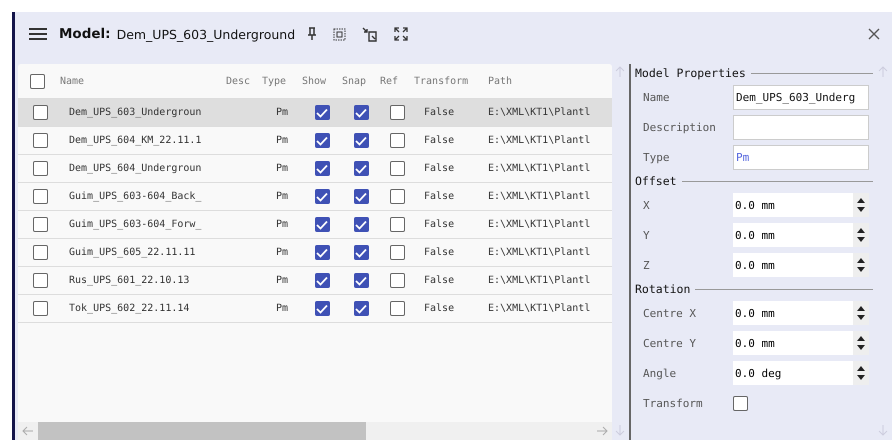  I want to click on select-all-checkbox, so click(37, 81).